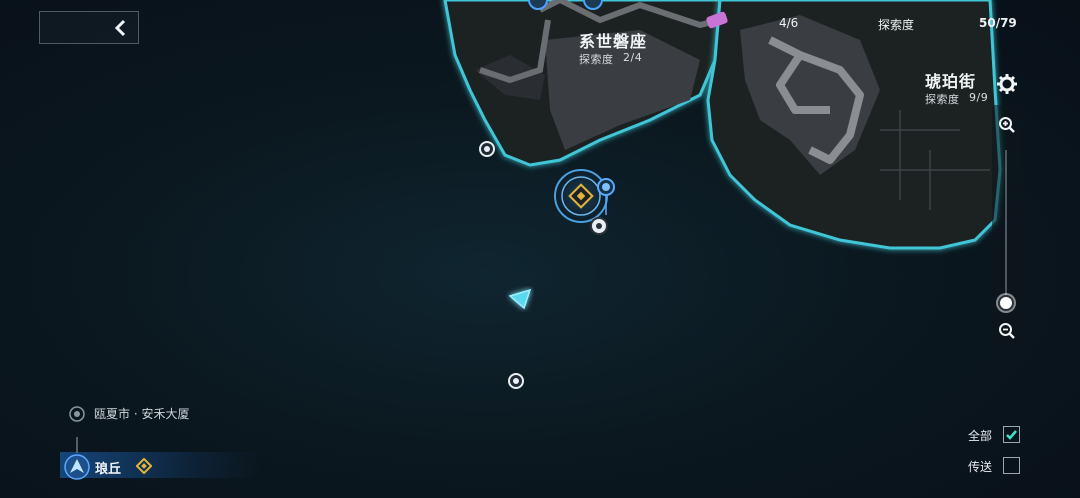  I want to click on zoom-out-icon, so click(1007, 331).